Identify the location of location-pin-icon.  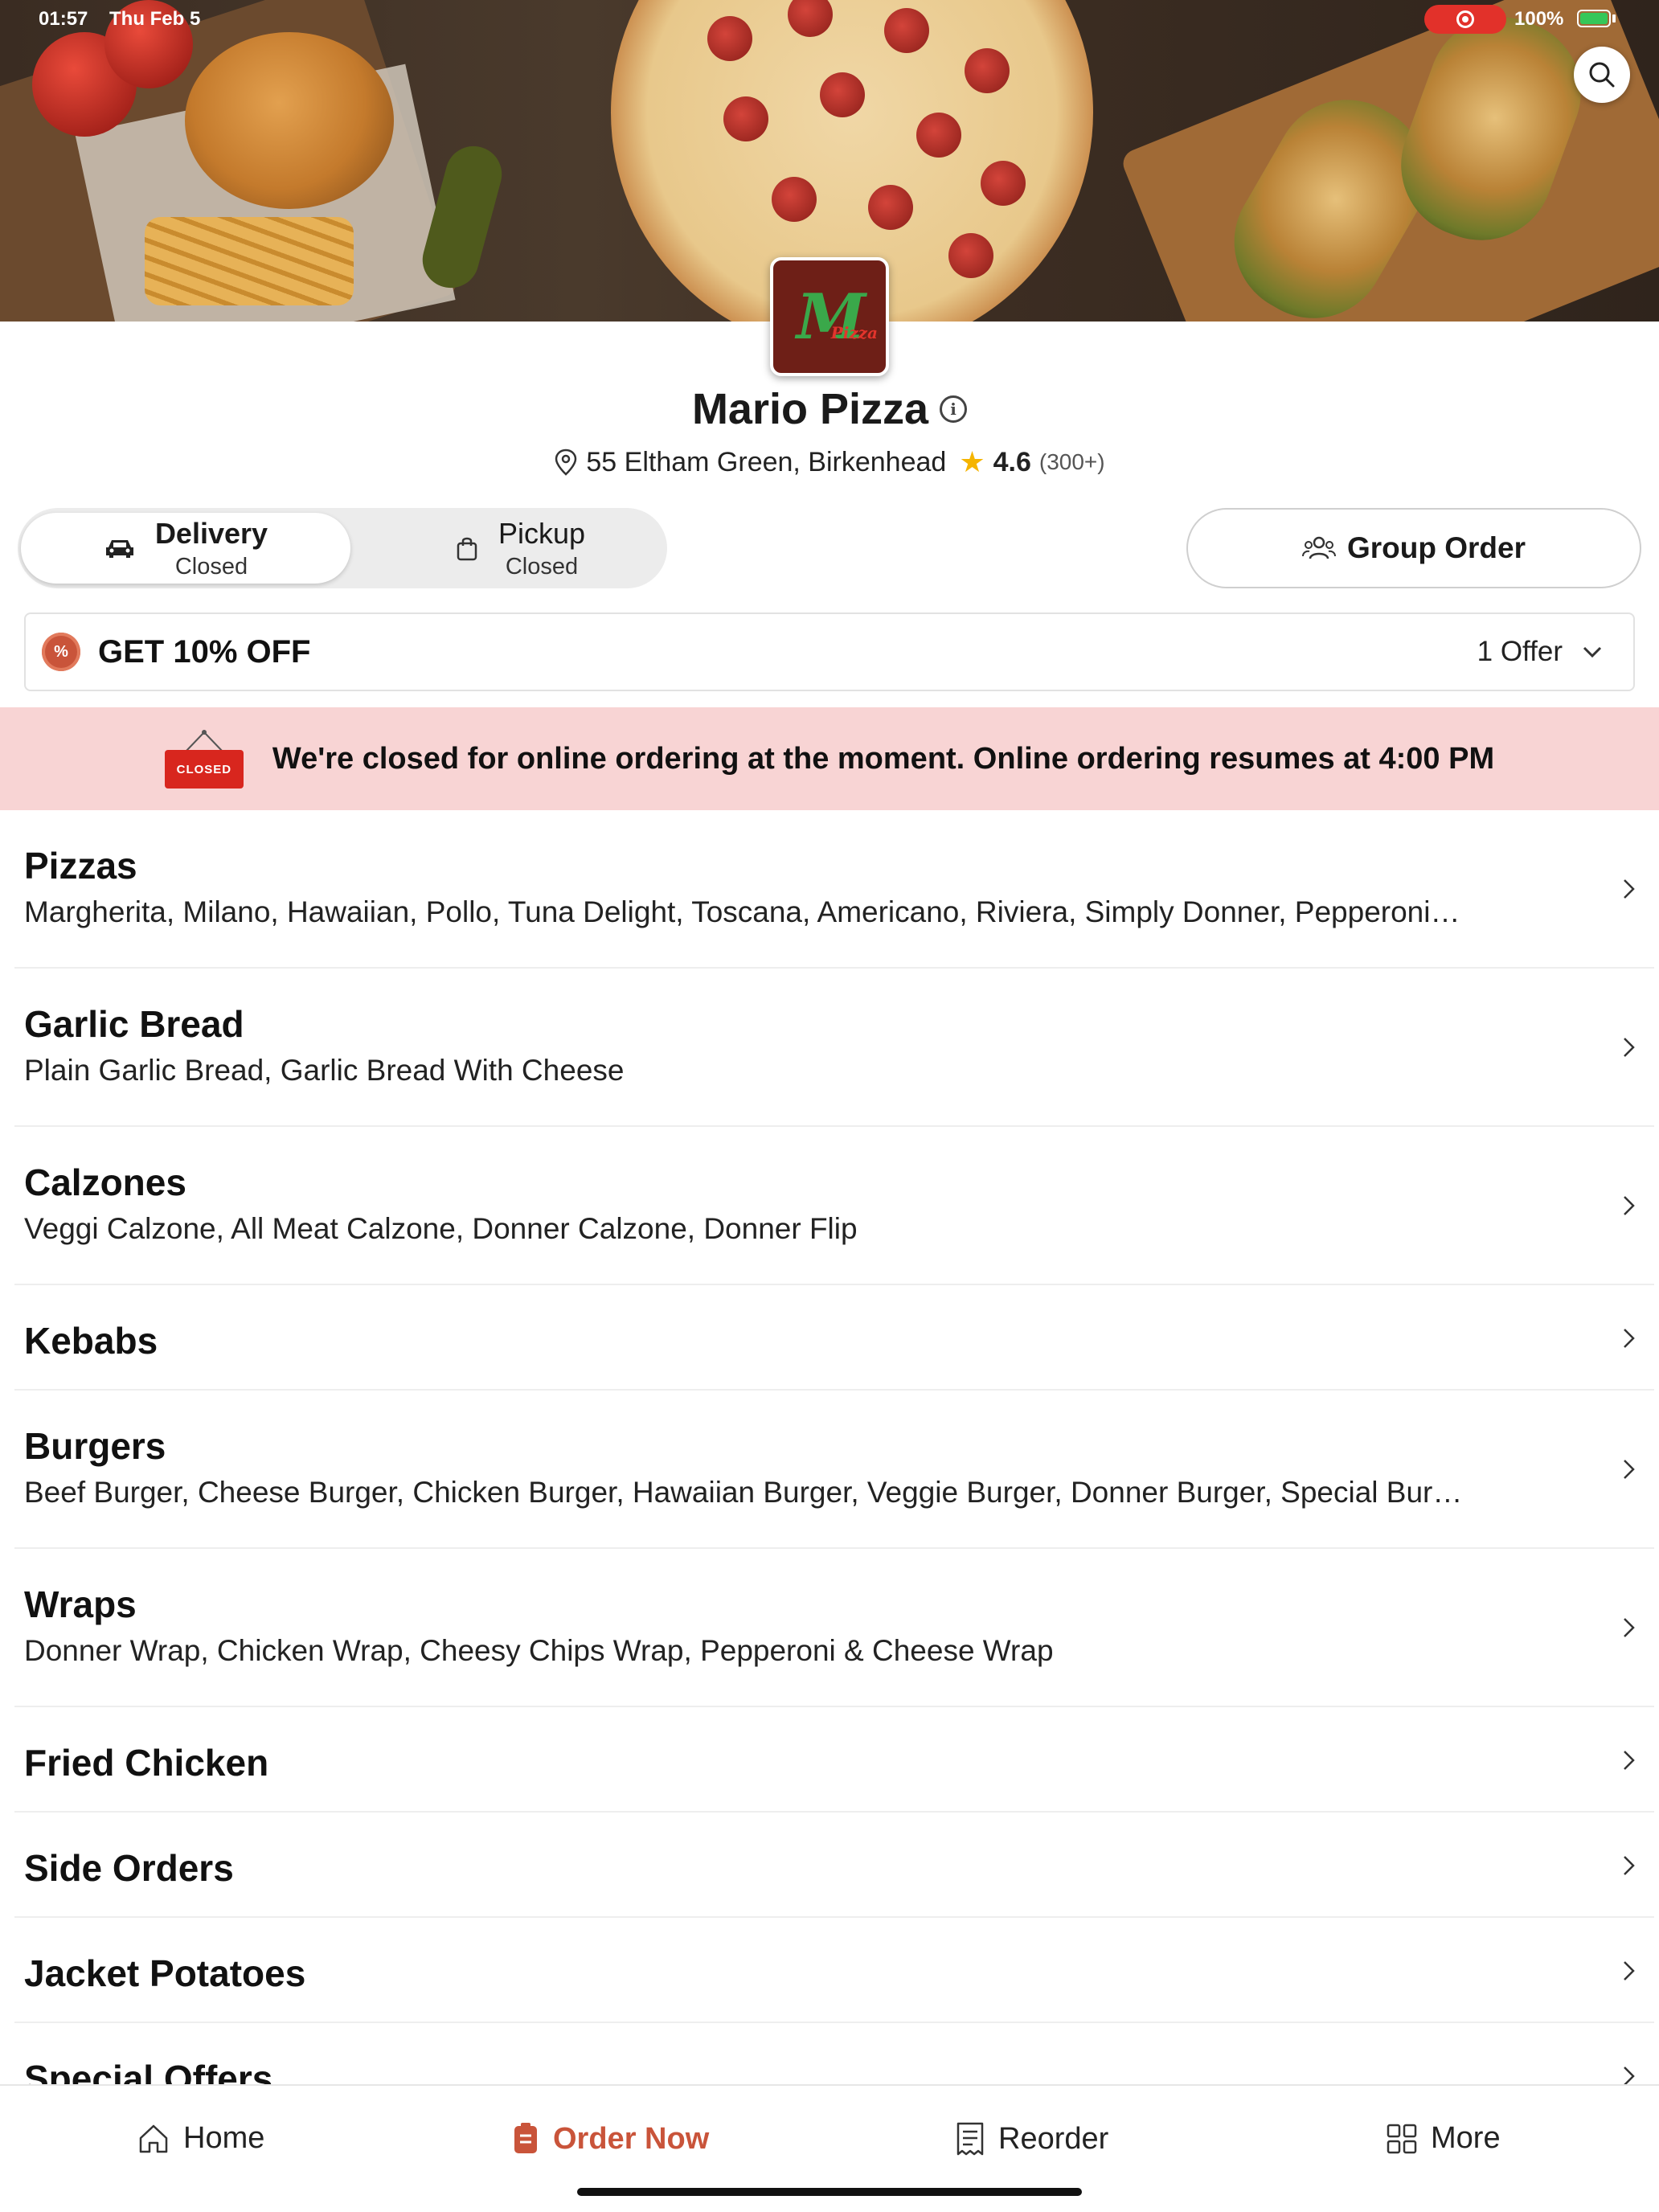
(566, 463).